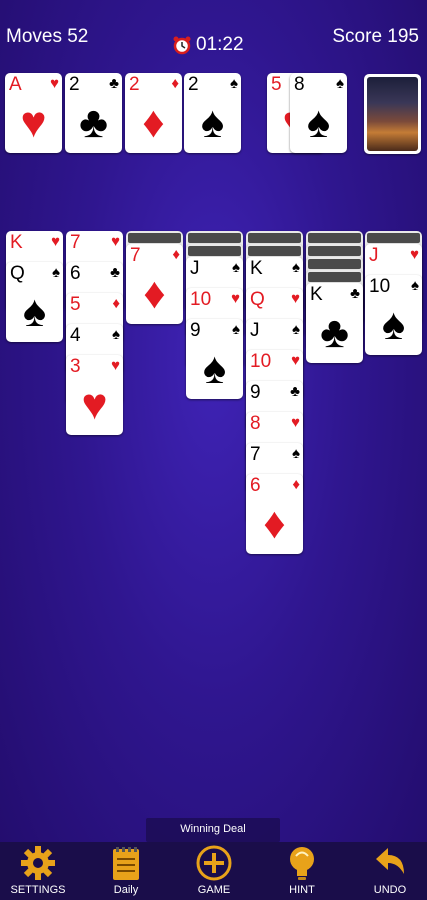  I want to click on foundation-card: 2 ♣ ♣, so click(93, 113).